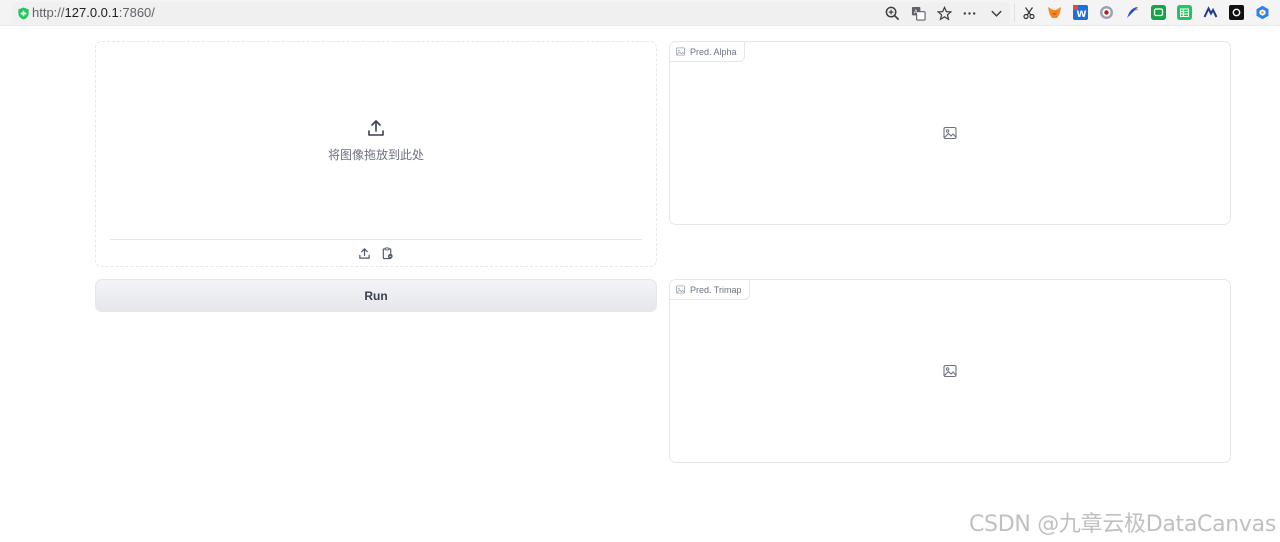  I want to click on cube-extension-icon, so click(1262, 12).